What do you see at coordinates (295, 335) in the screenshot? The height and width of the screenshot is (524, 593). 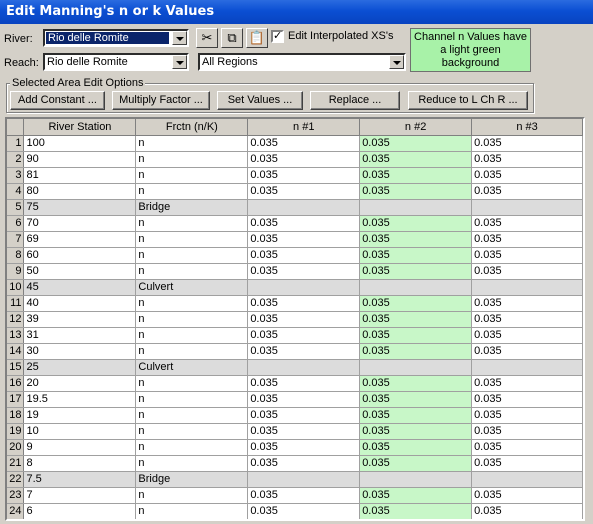 I see `table-row: 13 31 n 0.035 0.035 0.035` at bounding box center [295, 335].